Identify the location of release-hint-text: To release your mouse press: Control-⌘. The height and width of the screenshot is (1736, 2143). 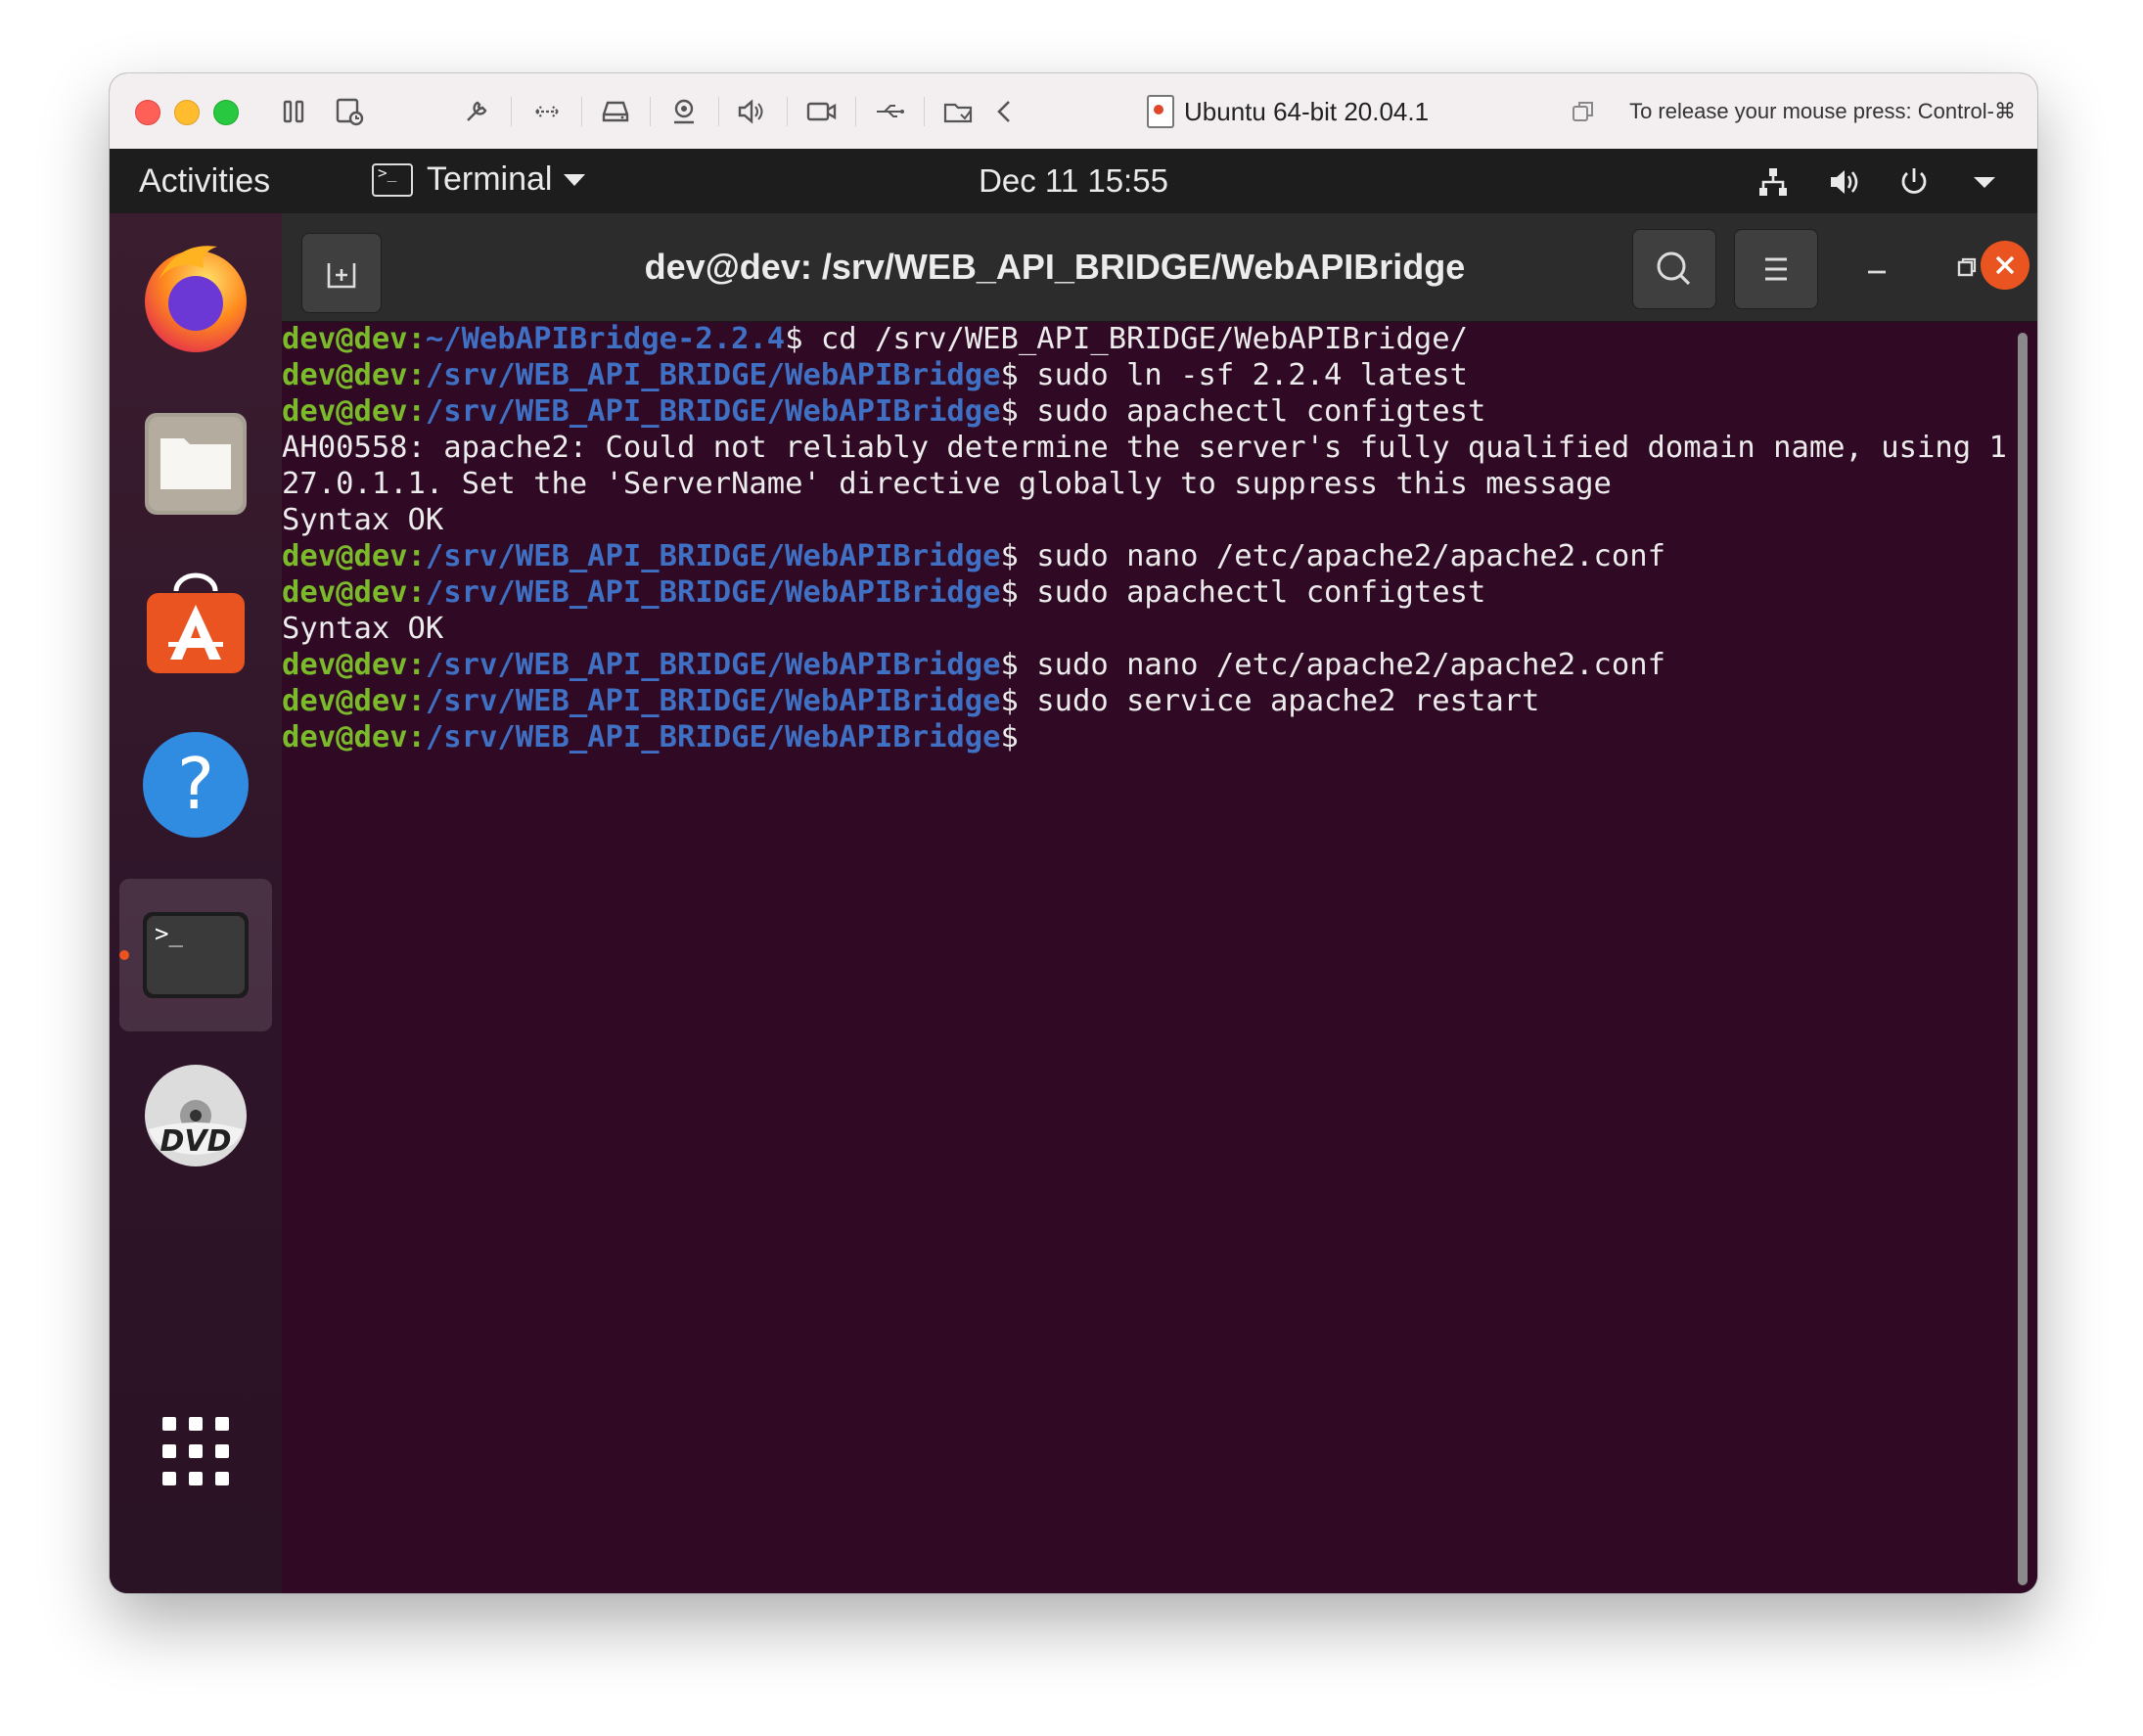
(1822, 111).